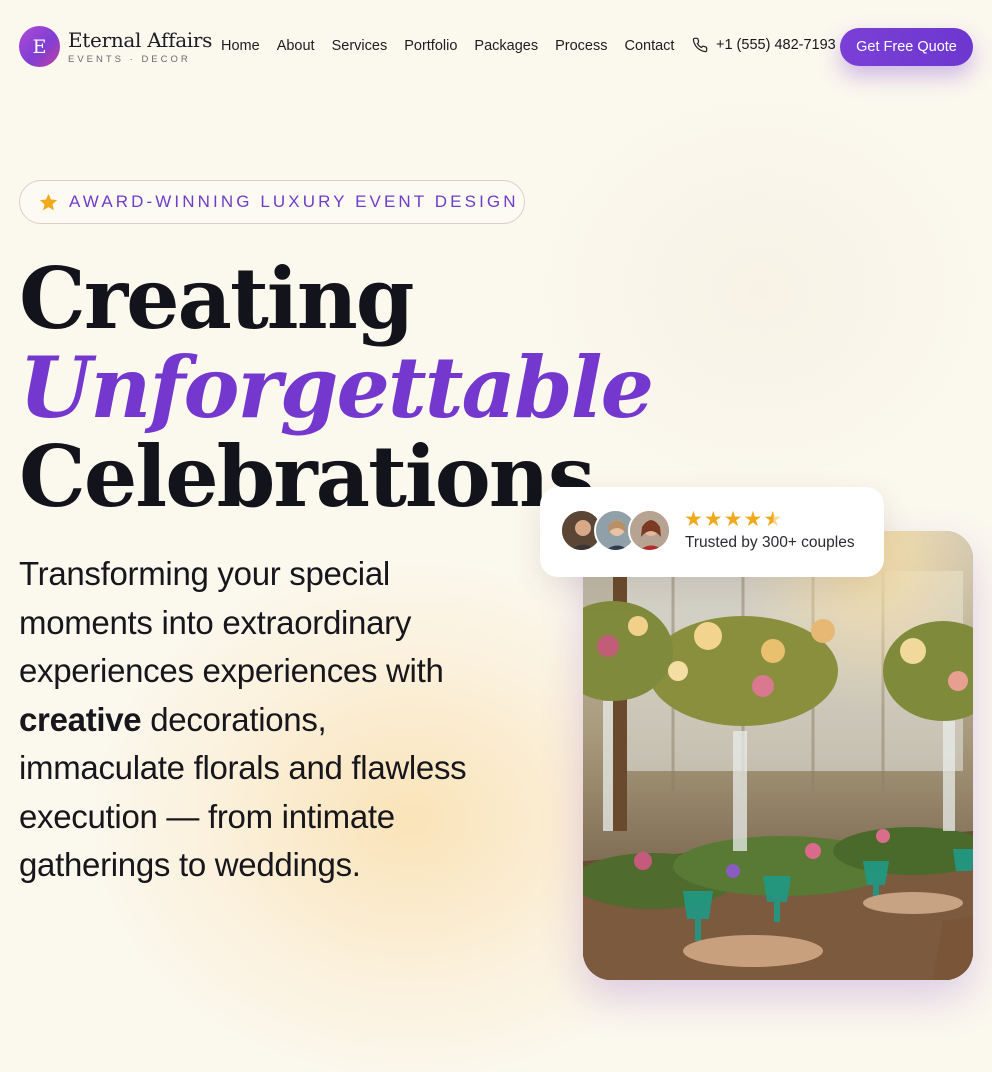 Image resolution: width=992 pixels, height=1072 pixels. Describe the element at coordinates (294, 201) in the screenshot. I see `award-badge-text: AWARD-WINNING LUXURY EVENT DESIGN` at that location.